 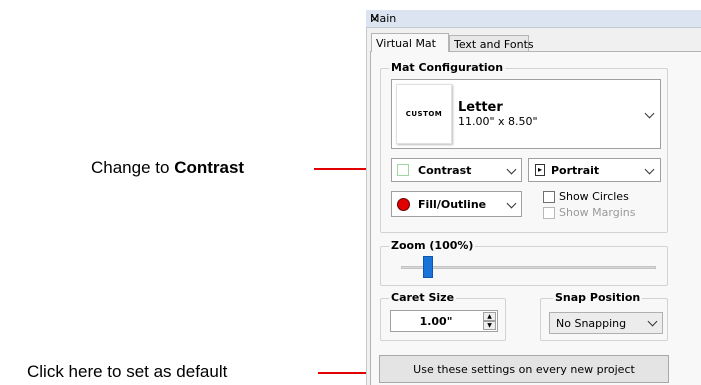 I want to click on caret-size-input: 1.00" ▲ ▼, so click(x=444, y=321).